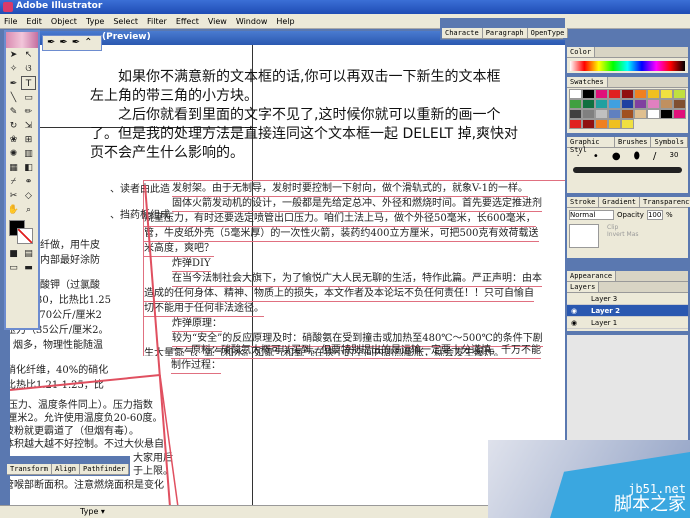 The height and width of the screenshot is (518, 690). Describe the element at coordinates (187, 22) in the screenshot. I see `menu-effect: Effect` at that location.